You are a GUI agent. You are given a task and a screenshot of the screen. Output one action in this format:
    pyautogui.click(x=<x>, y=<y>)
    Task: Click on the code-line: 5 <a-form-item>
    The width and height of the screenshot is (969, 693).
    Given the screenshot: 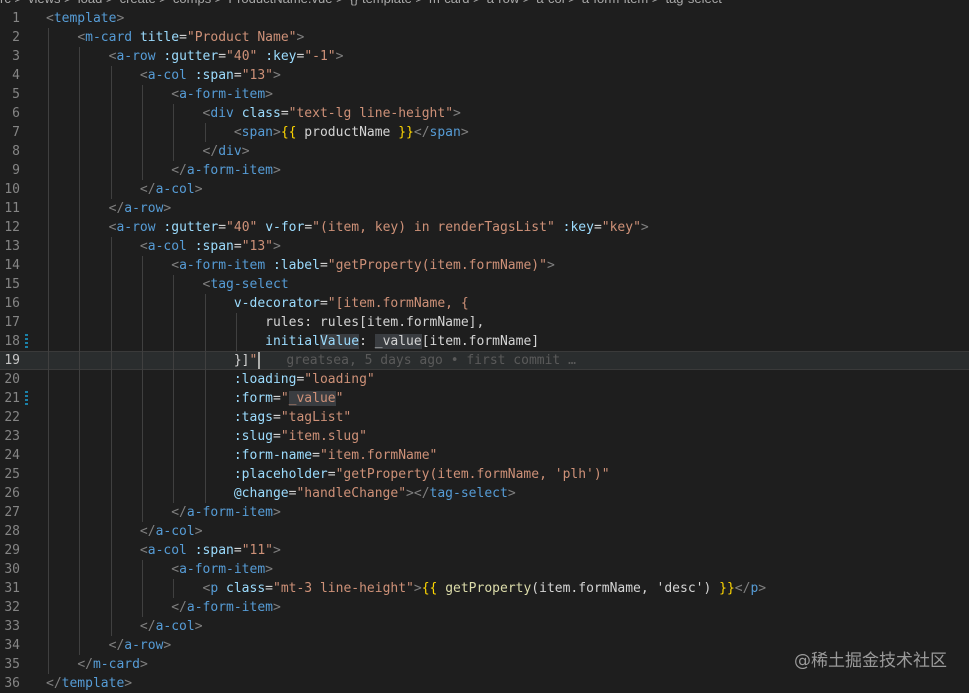 What is the action you would take?
    pyautogui.click(x=484, y=94)
    